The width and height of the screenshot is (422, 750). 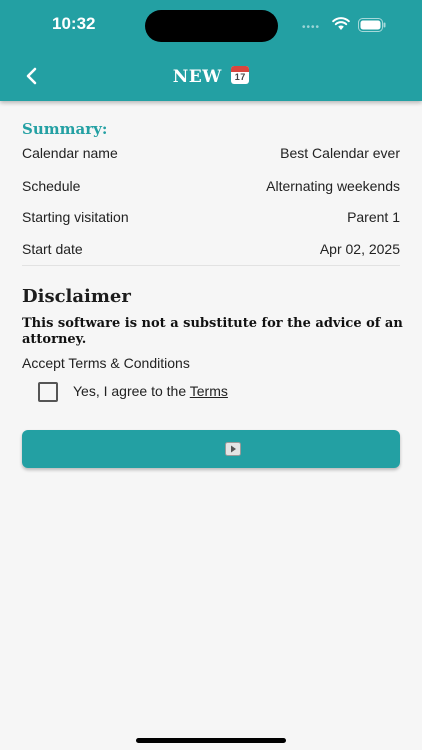 I want to click on calendar-day: 17, so click(x=240, y=77).